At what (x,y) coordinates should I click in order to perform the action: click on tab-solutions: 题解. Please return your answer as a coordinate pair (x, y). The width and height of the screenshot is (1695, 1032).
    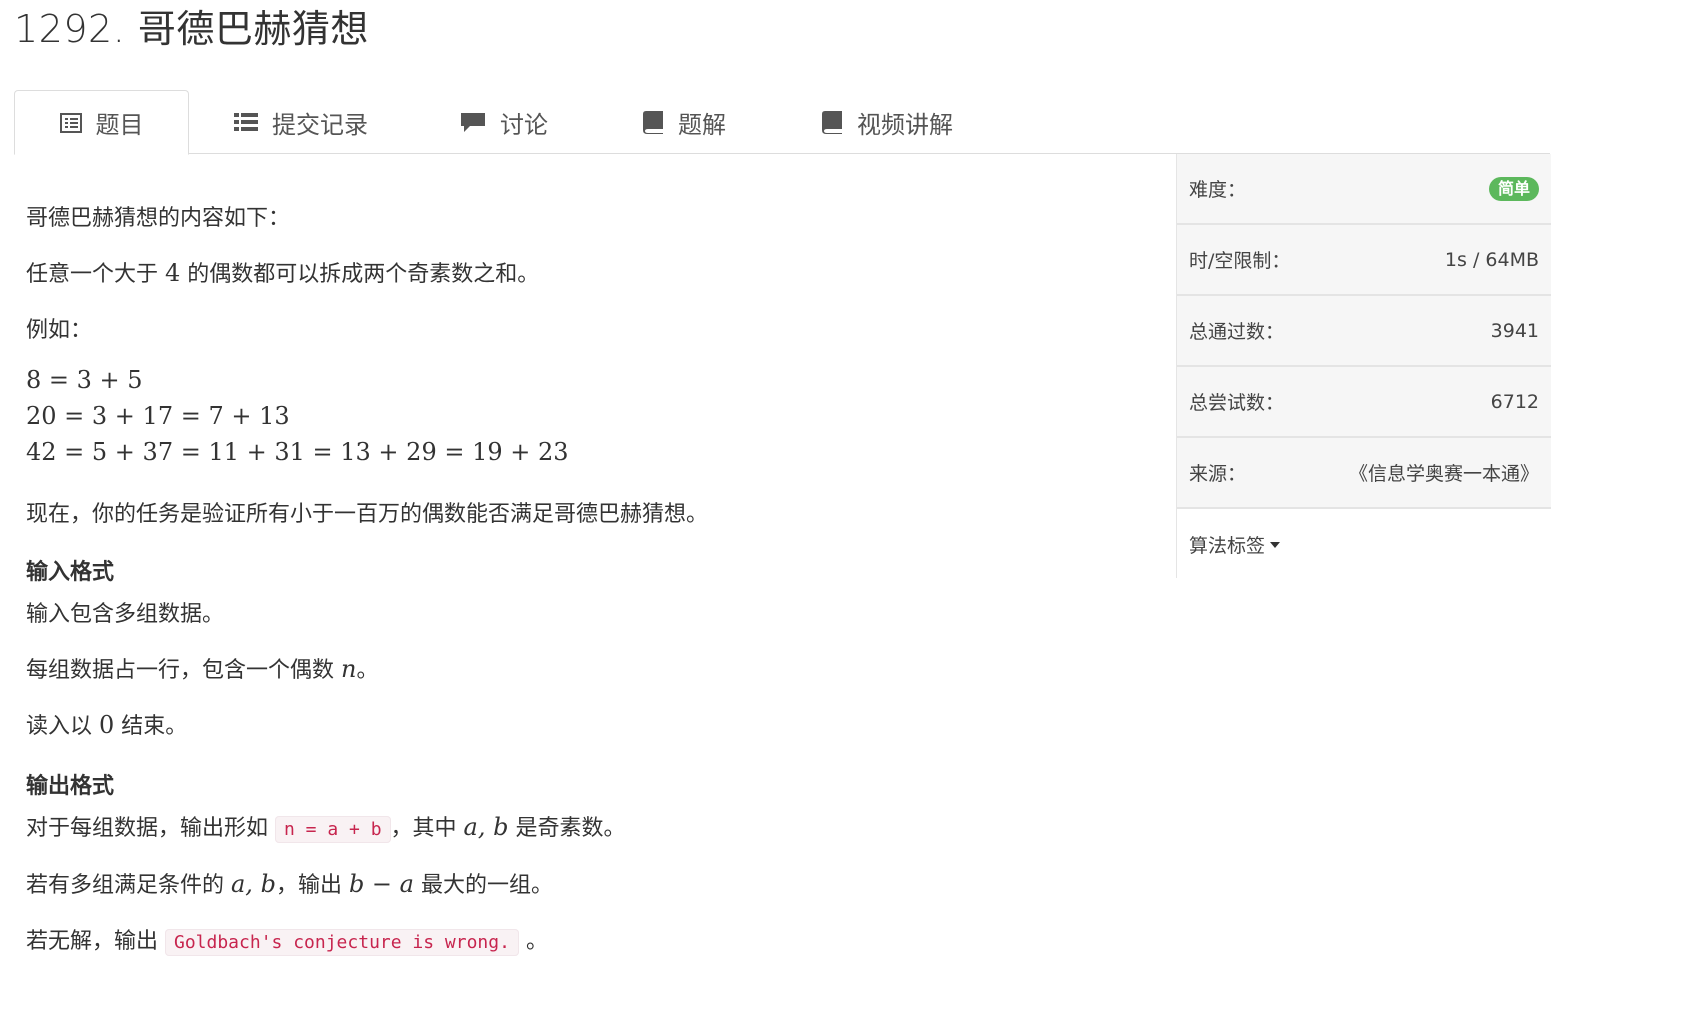
    Looking at the image, I should click on (684, 122).